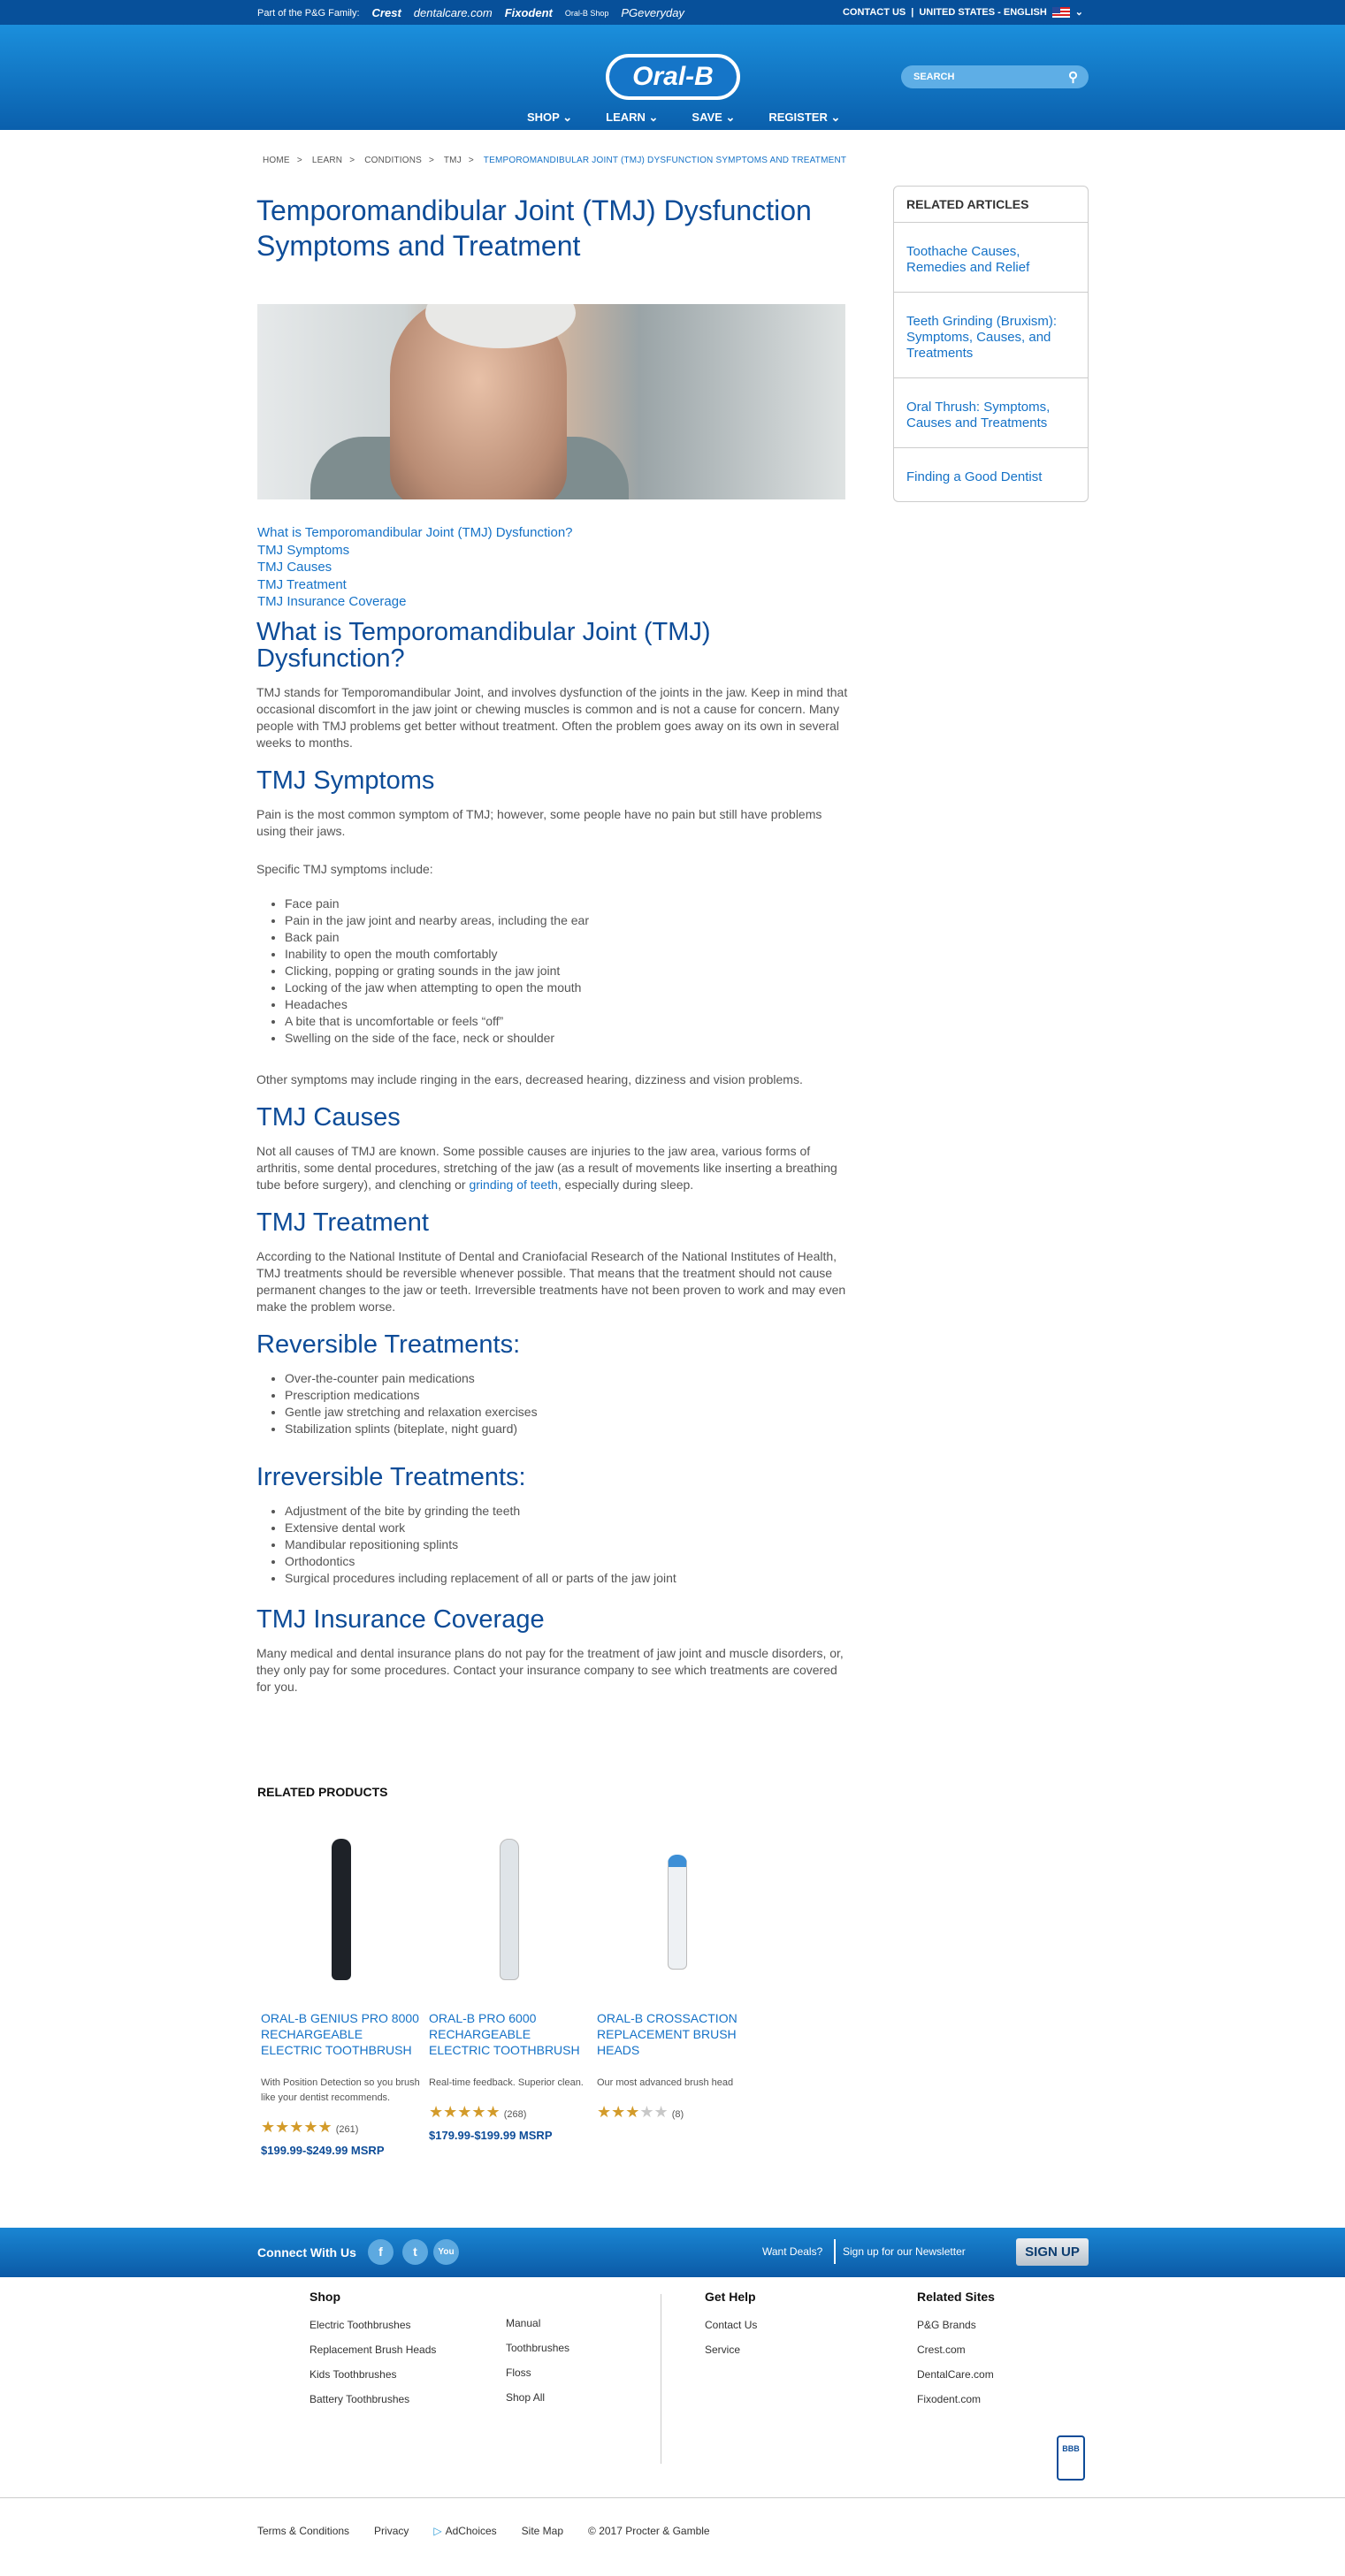 This screenshot has height=2576, width=1345. What do you see at coordinates (325, 2297) in the screenshot?
I see `footer-shop-heading: Shop` at bounding box center [325, 2297].